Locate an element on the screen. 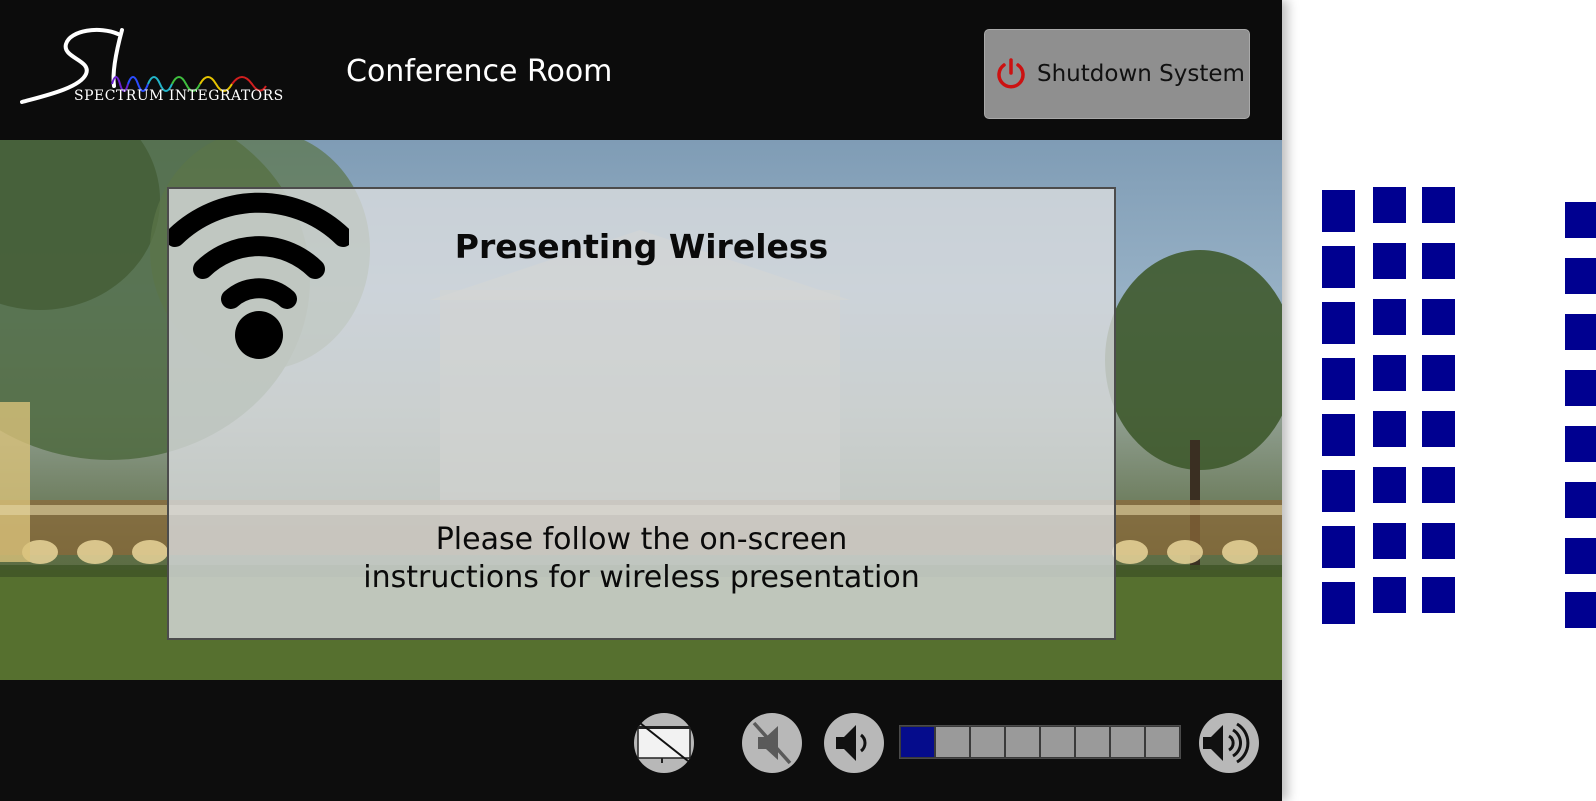  shutdown-label: Shutdown System is located at coordinates (1141, 74).